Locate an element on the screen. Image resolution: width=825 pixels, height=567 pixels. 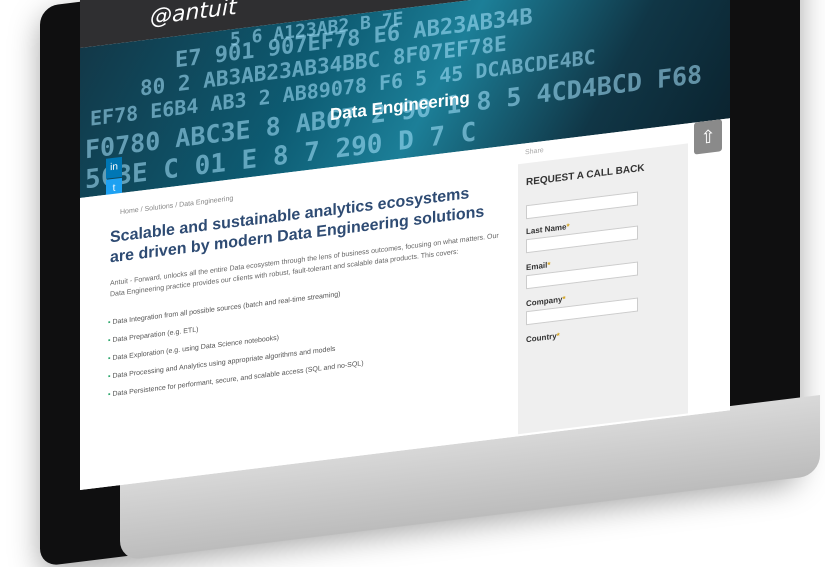
email-label-text: Email is located at coordinates (537, 266).